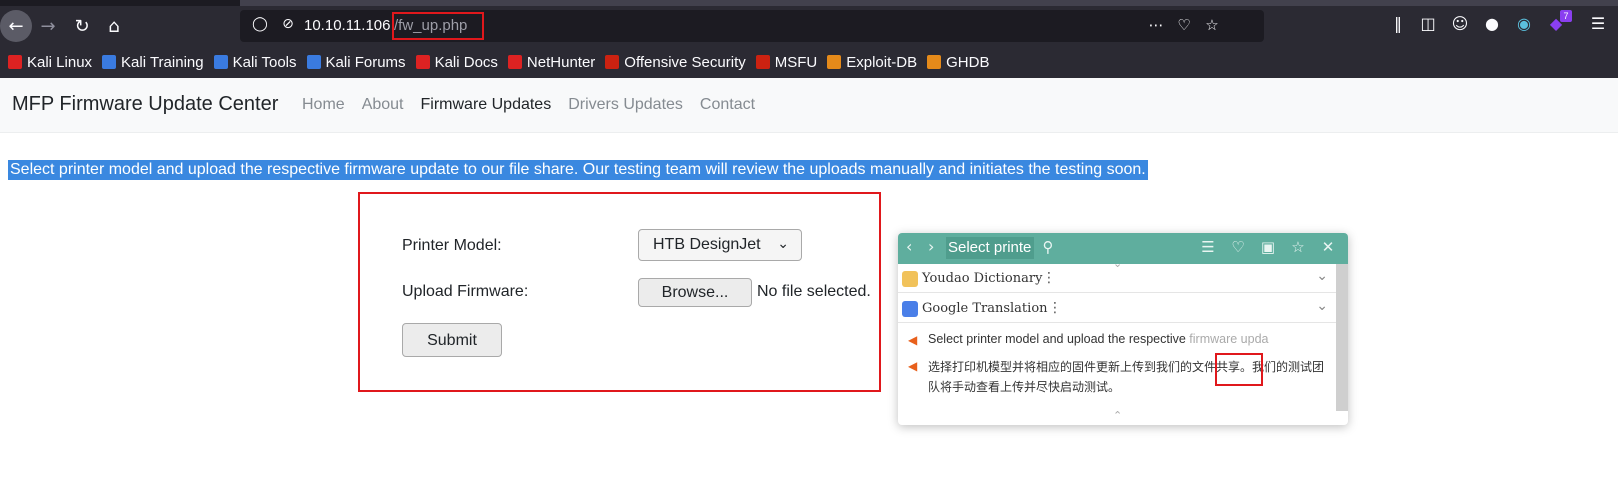  What do you see at coordinates (466, 62) in the screenshot?
I see `bookmark-label: Kali Docs` at bounding box center [466, 62].